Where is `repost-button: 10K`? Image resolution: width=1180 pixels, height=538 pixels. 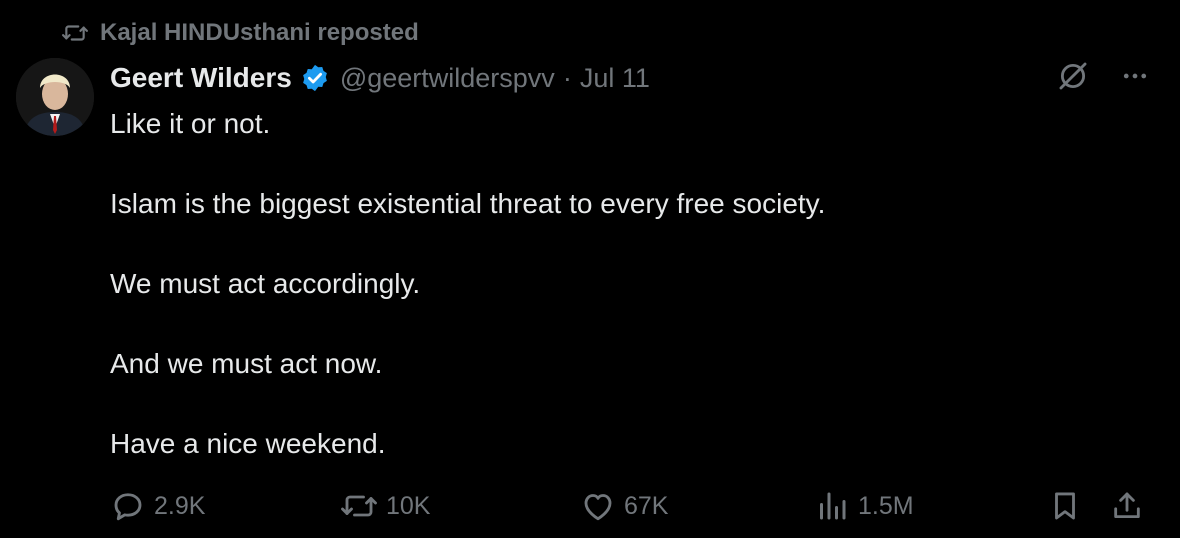
repost-button: 10K is located at coordinates (385, 506).